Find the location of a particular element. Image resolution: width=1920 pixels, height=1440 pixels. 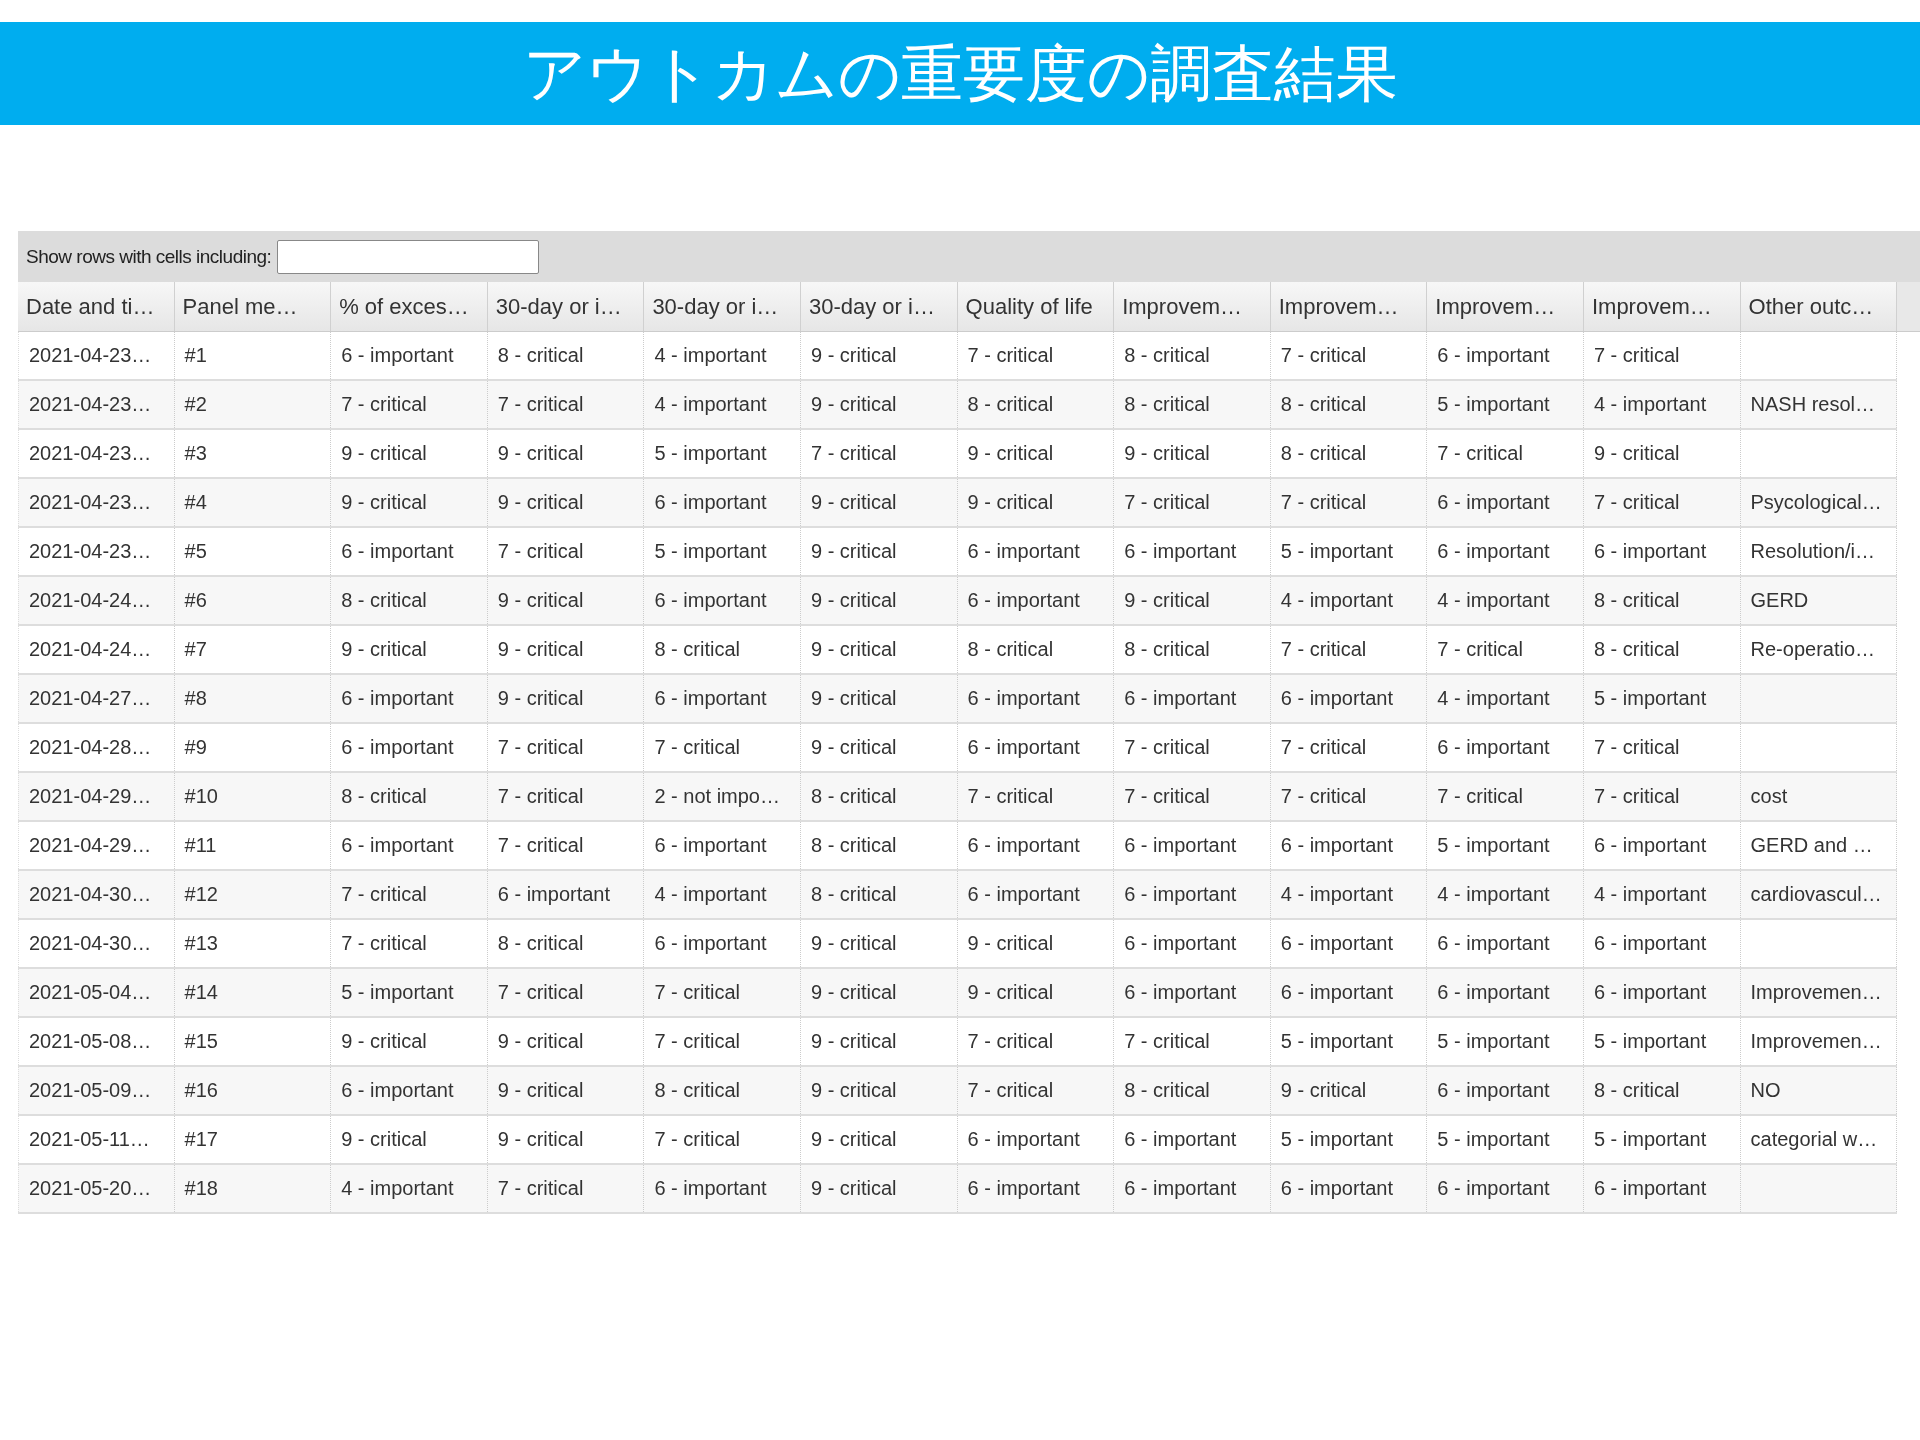

table-cell: #1 is located at coordinates (253, 355).